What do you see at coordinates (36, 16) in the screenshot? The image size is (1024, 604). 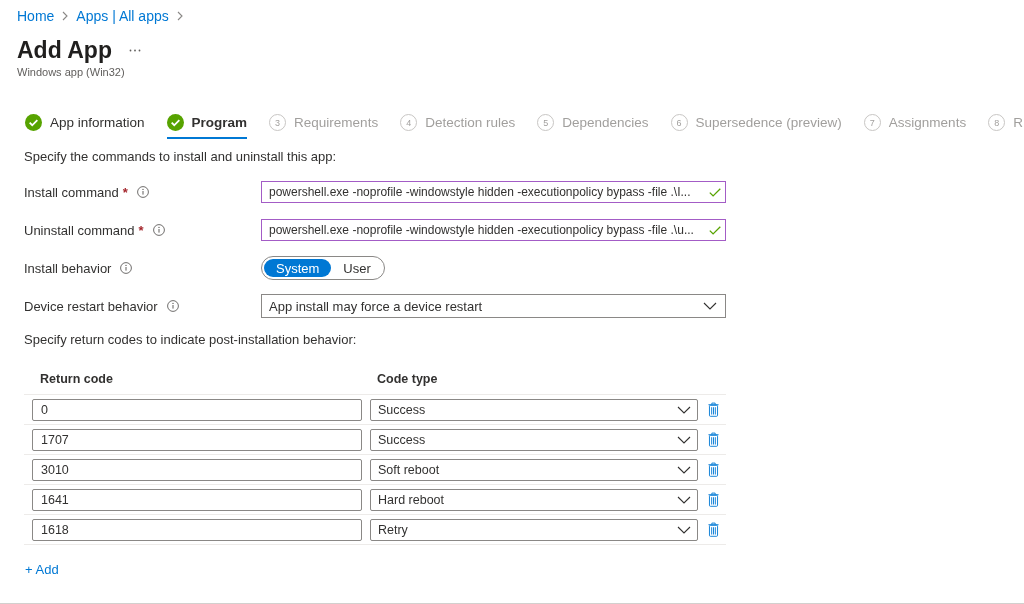 I see `breadcrumb-link: Home` at bounding box center [36, 16].